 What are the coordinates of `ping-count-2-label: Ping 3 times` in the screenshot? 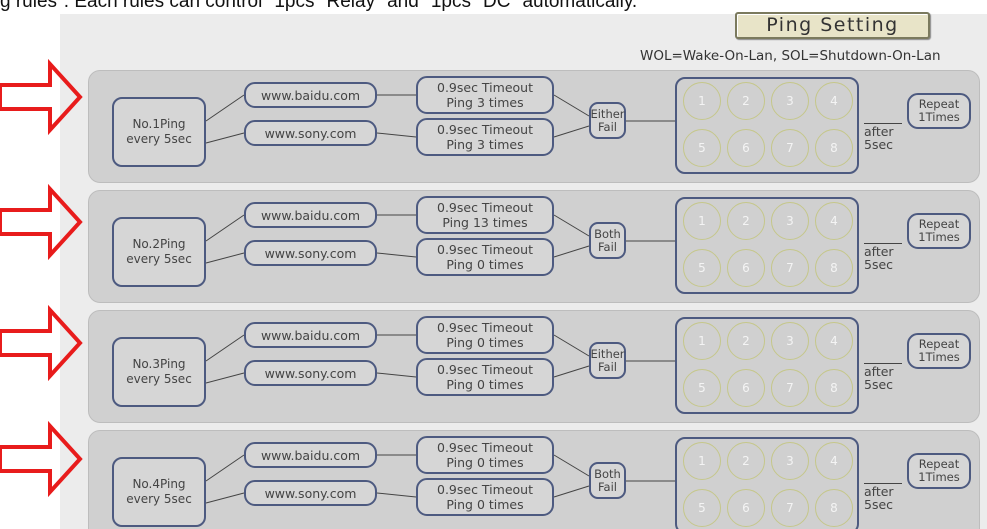 It's located at (485, 144).